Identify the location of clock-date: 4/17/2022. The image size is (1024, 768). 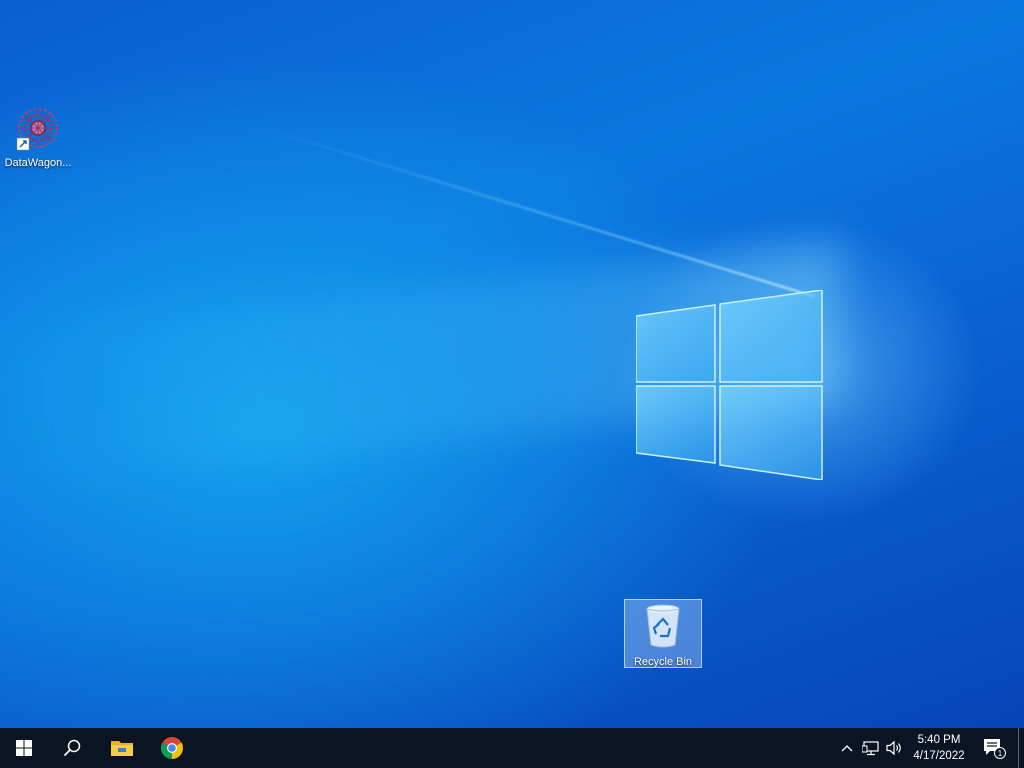
(939, 756).